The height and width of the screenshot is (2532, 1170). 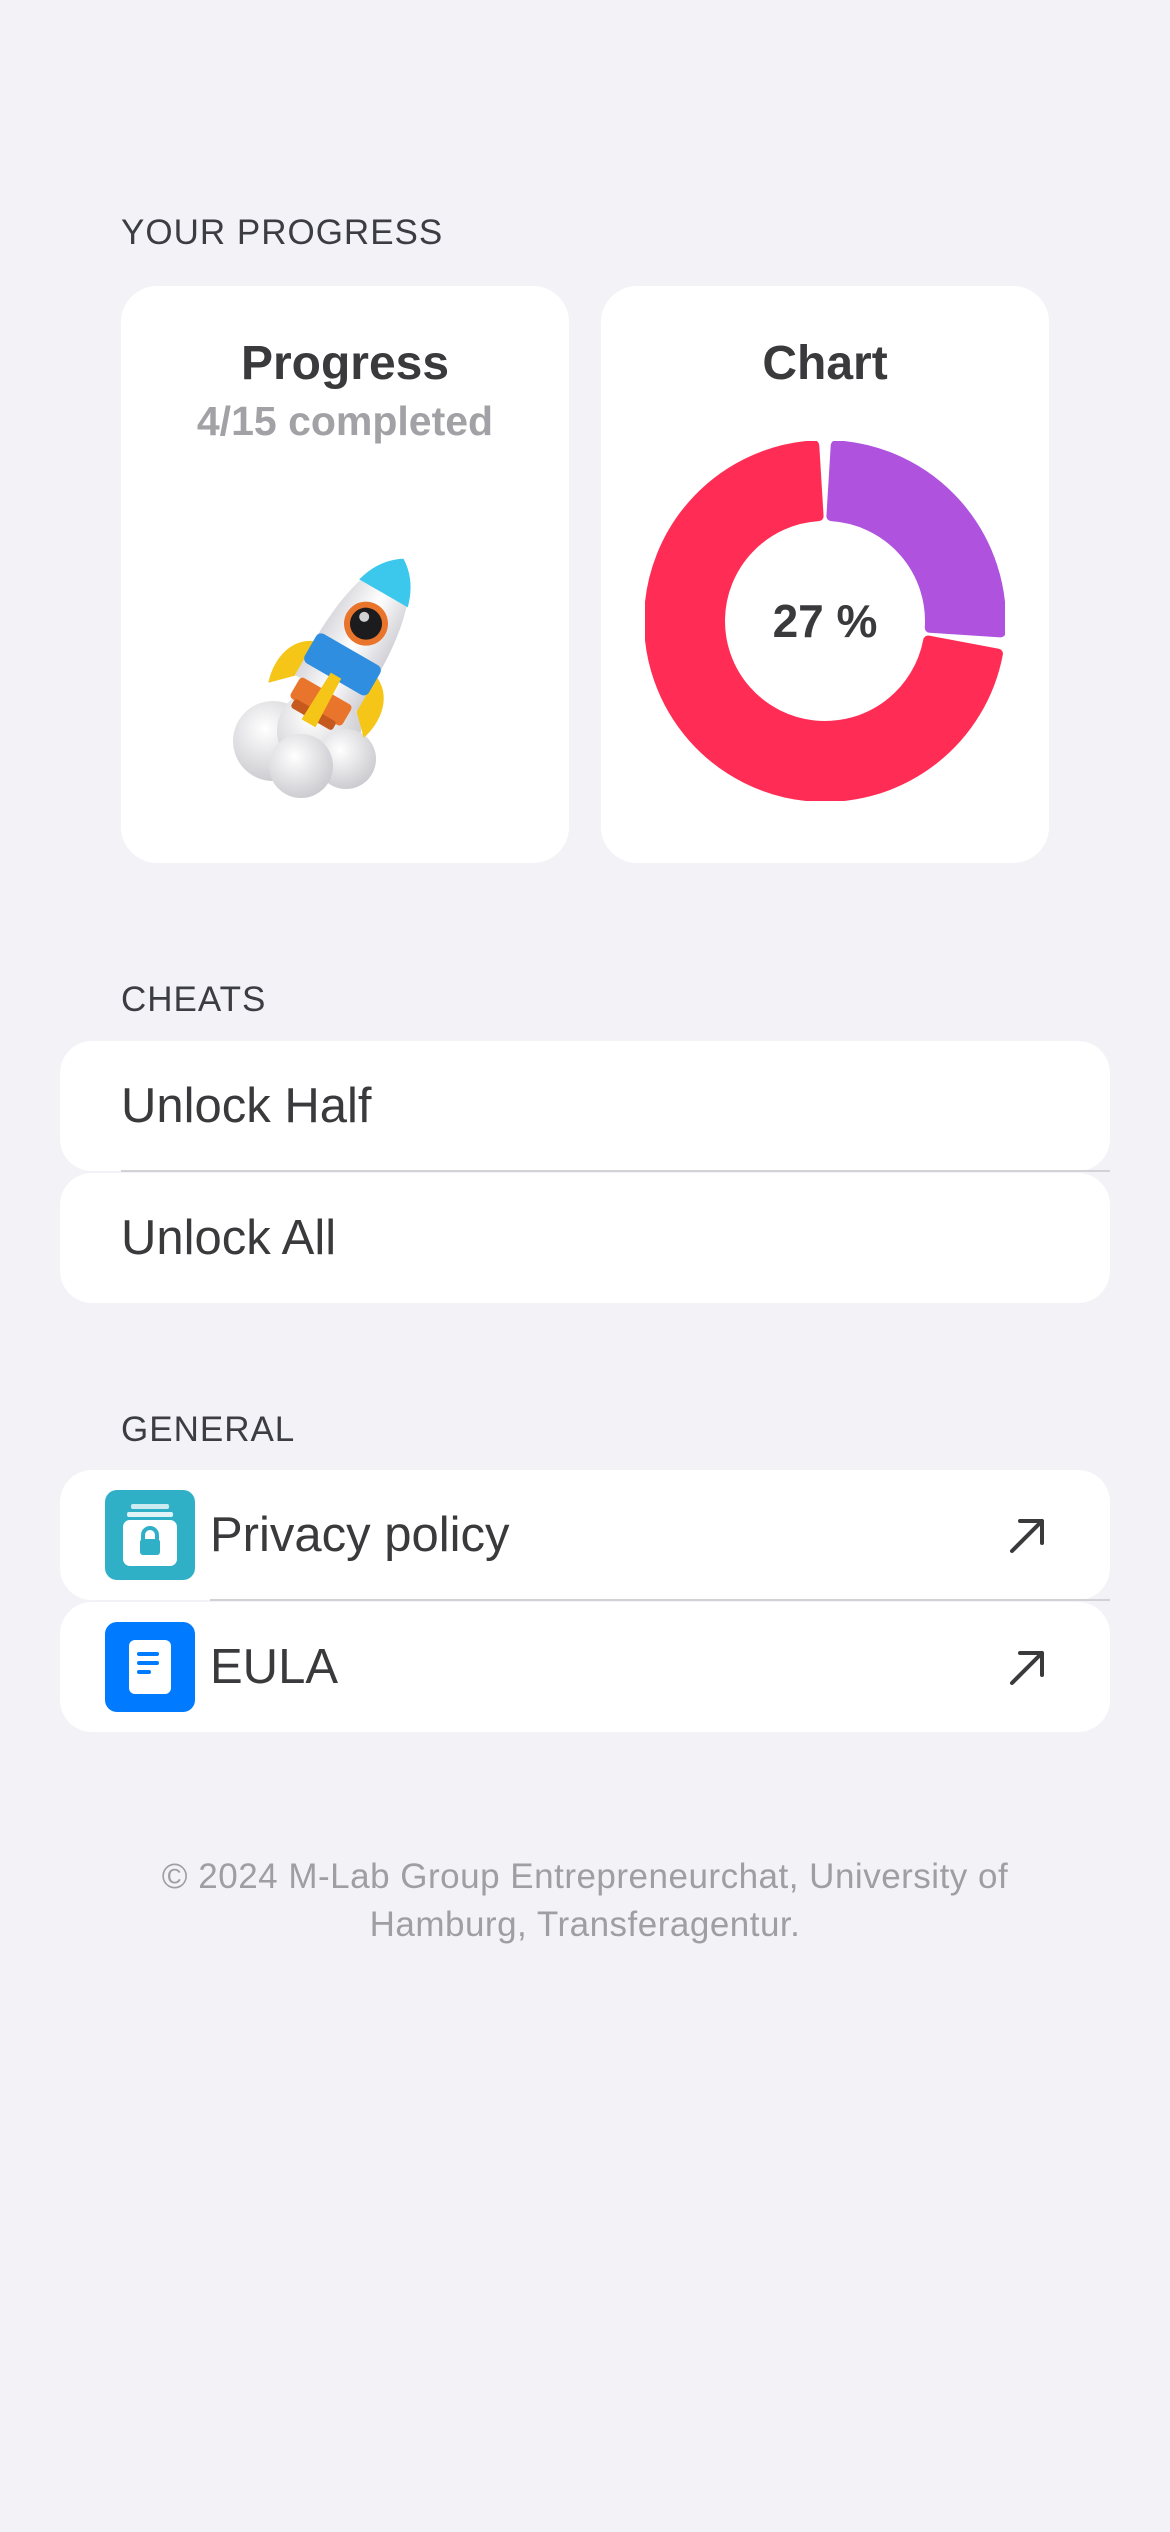 I want to click on donut-chart: 27 %, so click(x=825, y=621).